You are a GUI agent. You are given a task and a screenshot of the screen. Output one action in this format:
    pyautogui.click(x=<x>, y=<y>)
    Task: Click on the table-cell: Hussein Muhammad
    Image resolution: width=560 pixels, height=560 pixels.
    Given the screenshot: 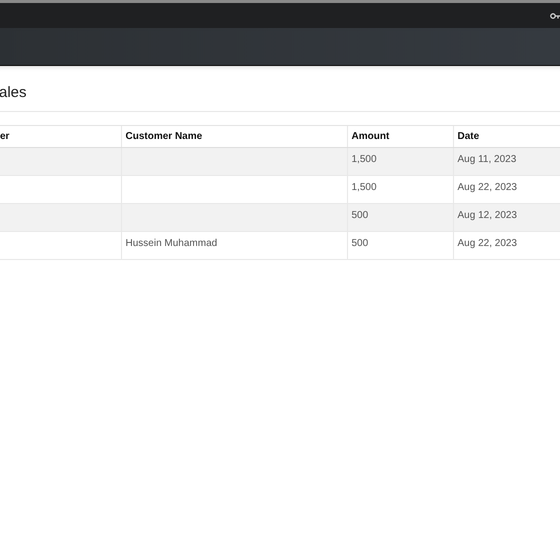 What is the action you would take?
    pyautogui.click(x=172, y=243)
    